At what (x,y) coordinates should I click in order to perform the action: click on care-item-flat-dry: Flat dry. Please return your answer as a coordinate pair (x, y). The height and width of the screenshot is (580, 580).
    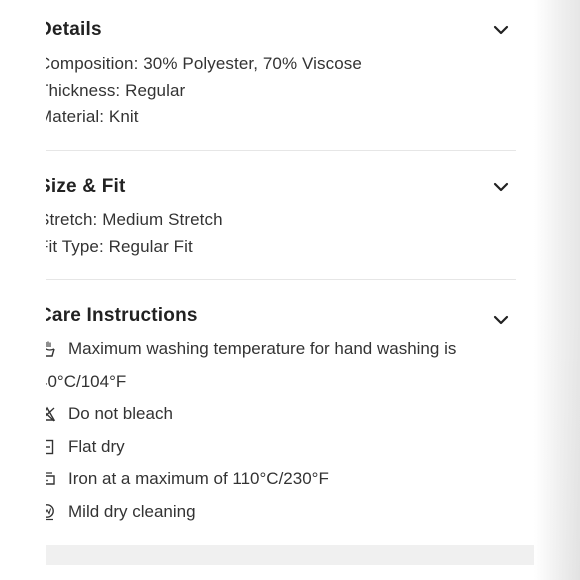
    Looking at the image, I should click on (281, 447).